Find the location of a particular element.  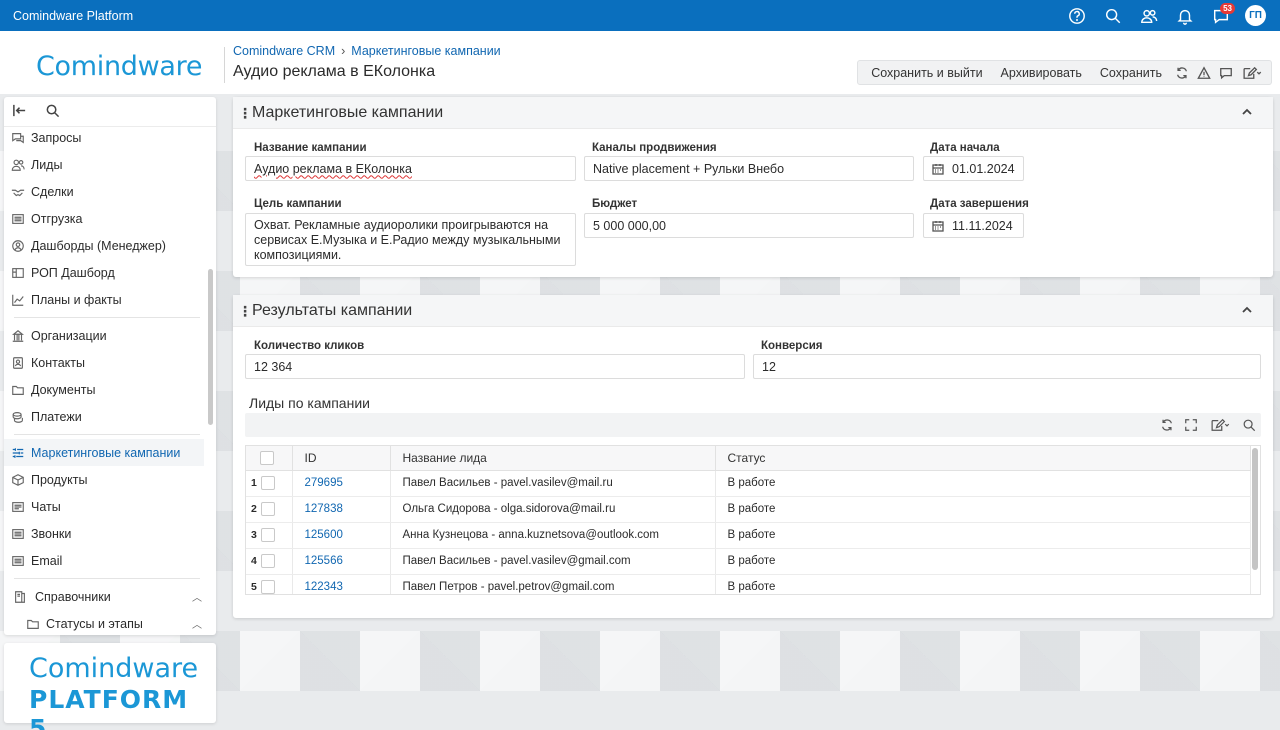

sidebar-item-manager-dashboards: Дашборды (Менеджер) is located at coordinates (110, 245).